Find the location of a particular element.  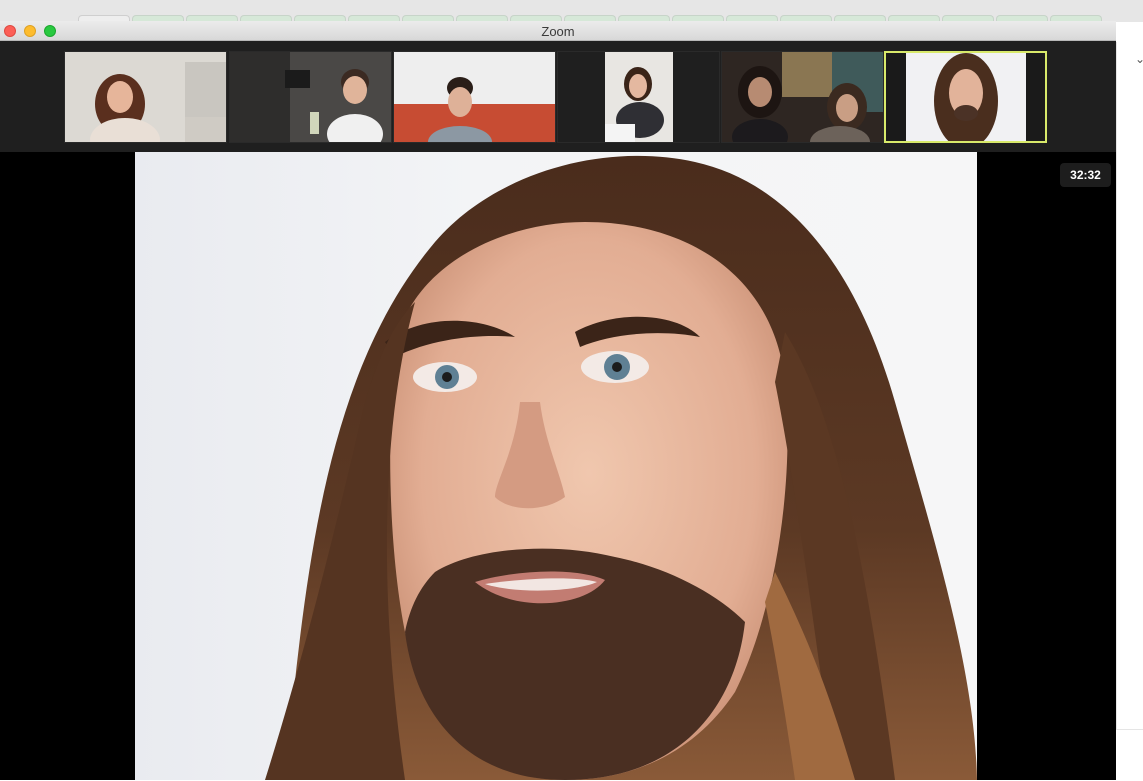

meeting-timer: 32:32 is located at coordinates (1085, 175).